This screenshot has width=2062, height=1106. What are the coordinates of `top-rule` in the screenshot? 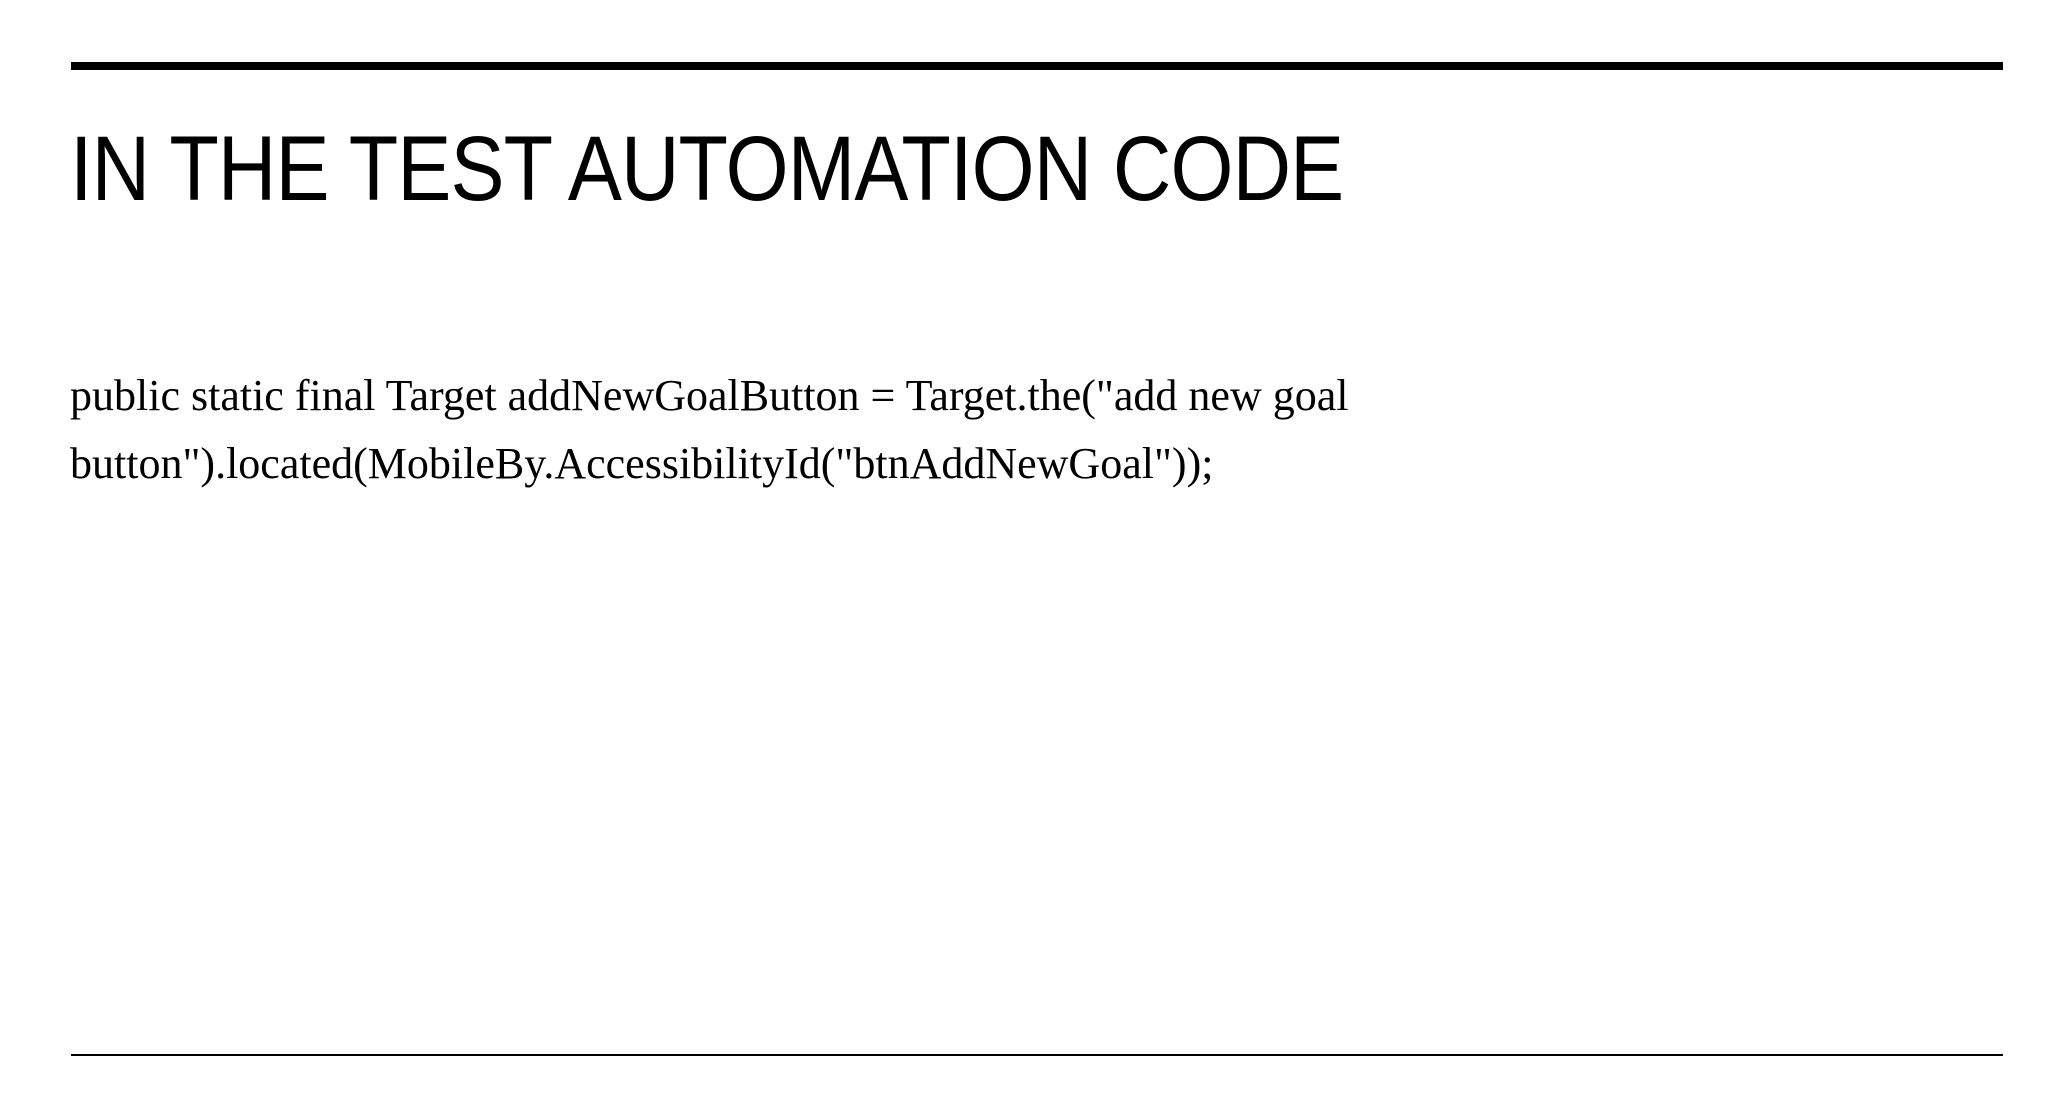 It's located at (1037, 66).